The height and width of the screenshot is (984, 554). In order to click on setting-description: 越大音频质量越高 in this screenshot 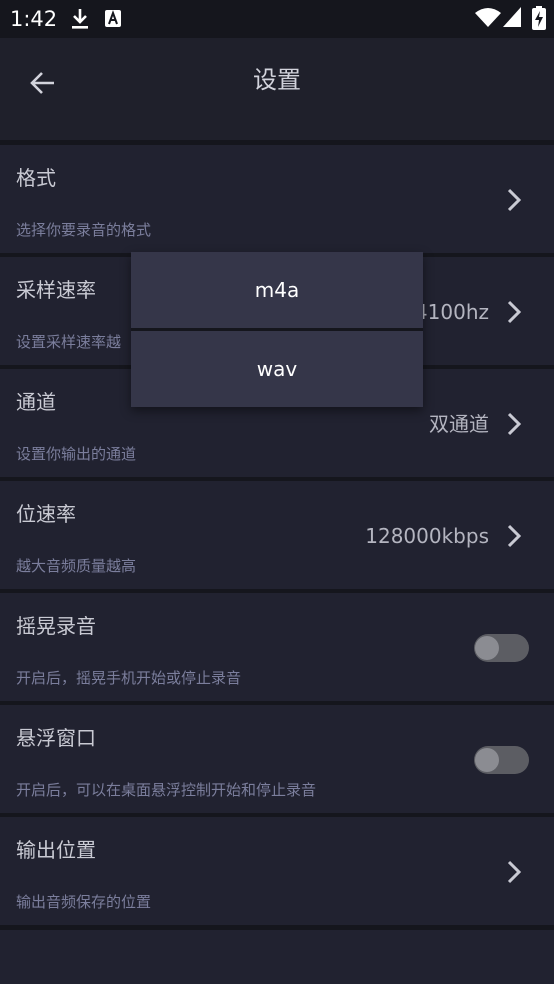, I will do `click(76, 566)`.